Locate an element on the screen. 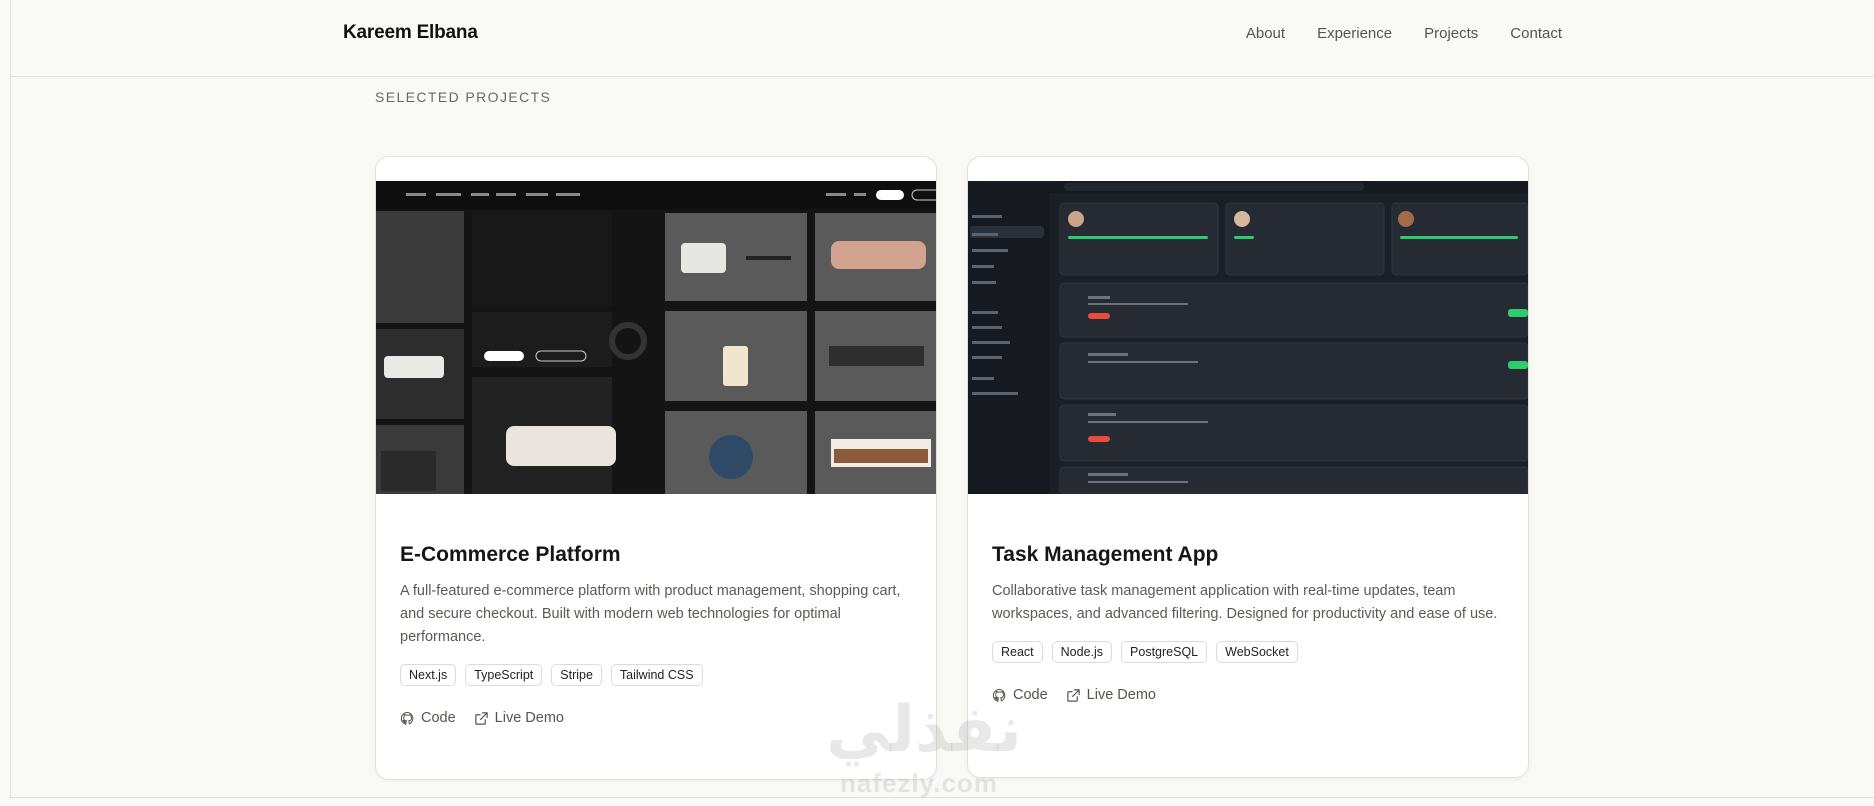  project-title: Task Management App is located at coordinates (1105, 554).